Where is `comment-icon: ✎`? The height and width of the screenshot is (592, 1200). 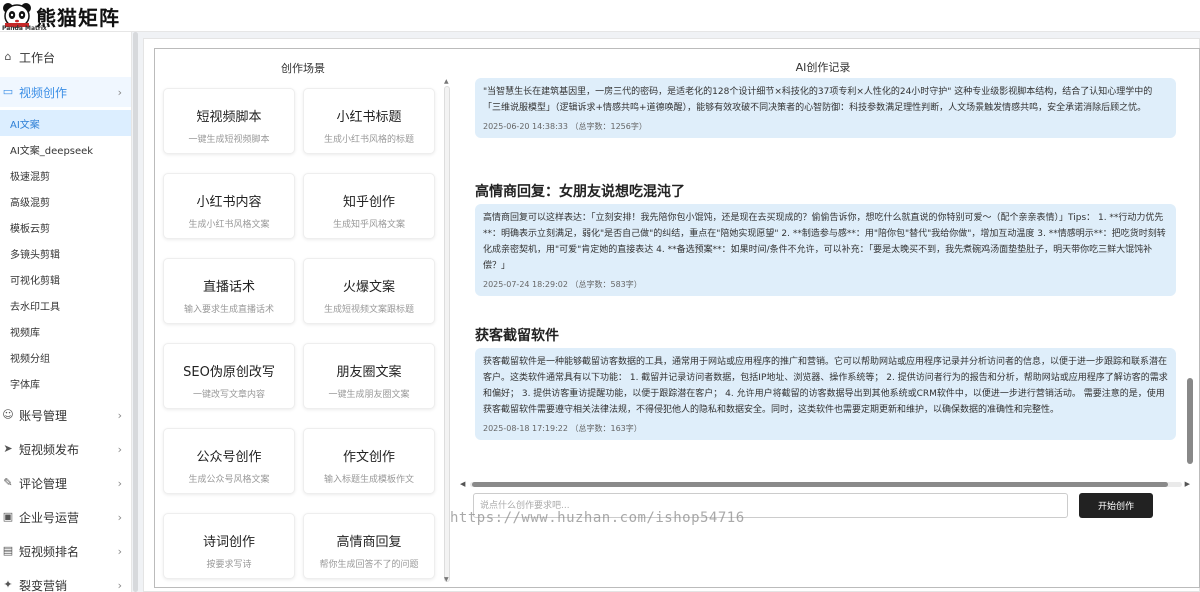 comment-icon: ✎ is located at coordinates (8, 482).